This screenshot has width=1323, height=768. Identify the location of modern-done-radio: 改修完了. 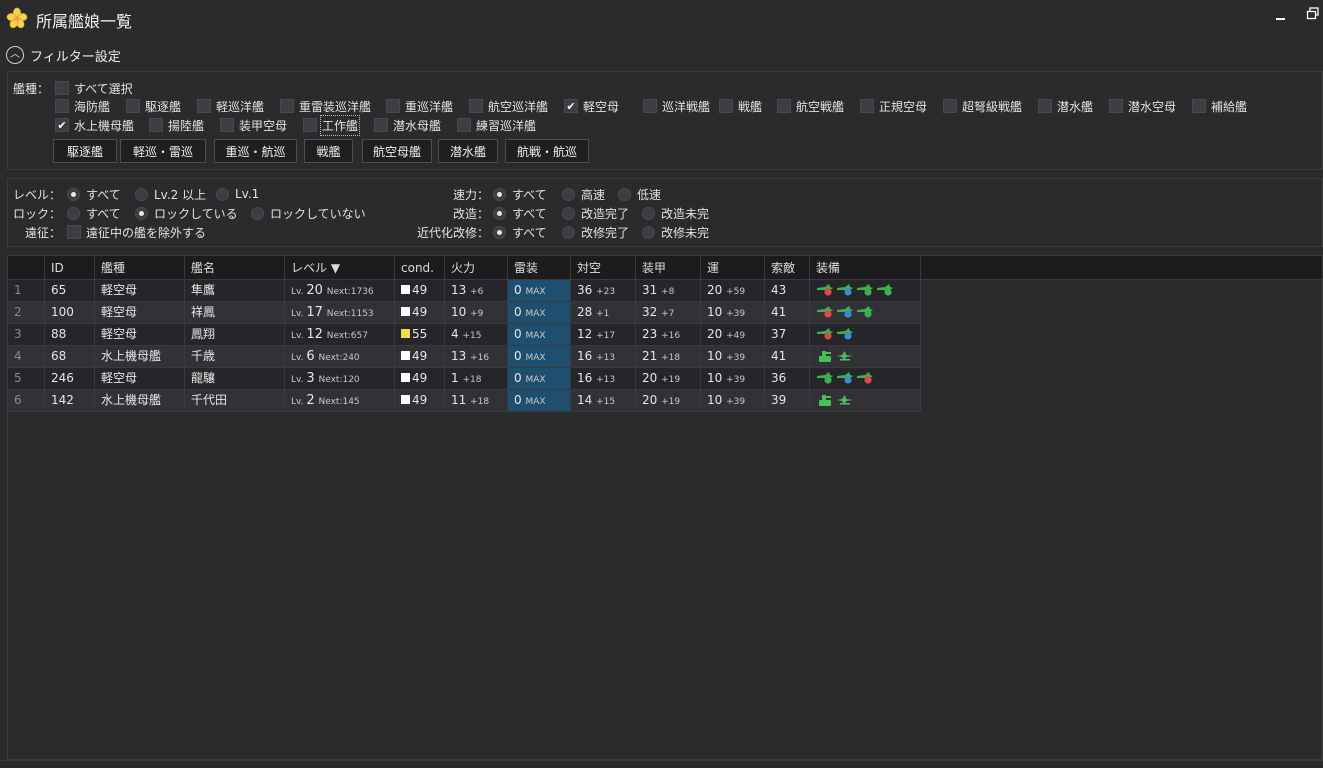
(595, 232).